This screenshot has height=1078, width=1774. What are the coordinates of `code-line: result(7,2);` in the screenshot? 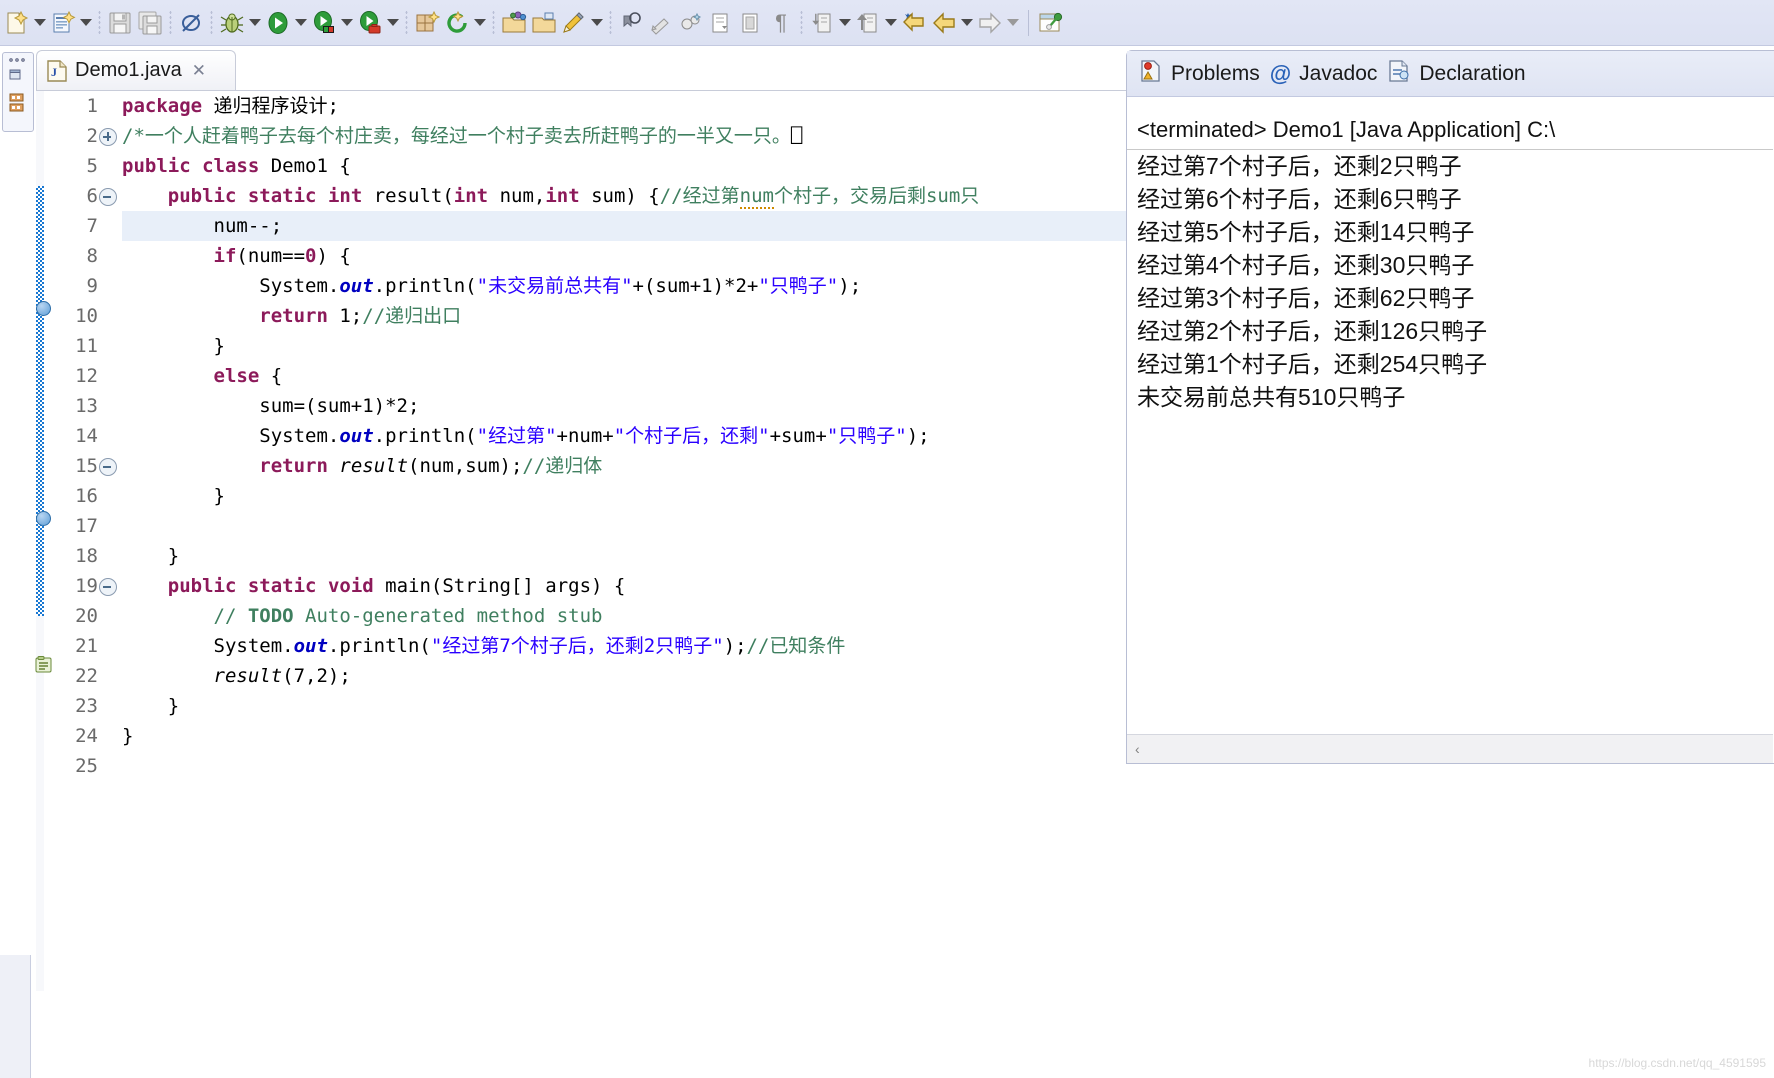 It's located at (624, 676).